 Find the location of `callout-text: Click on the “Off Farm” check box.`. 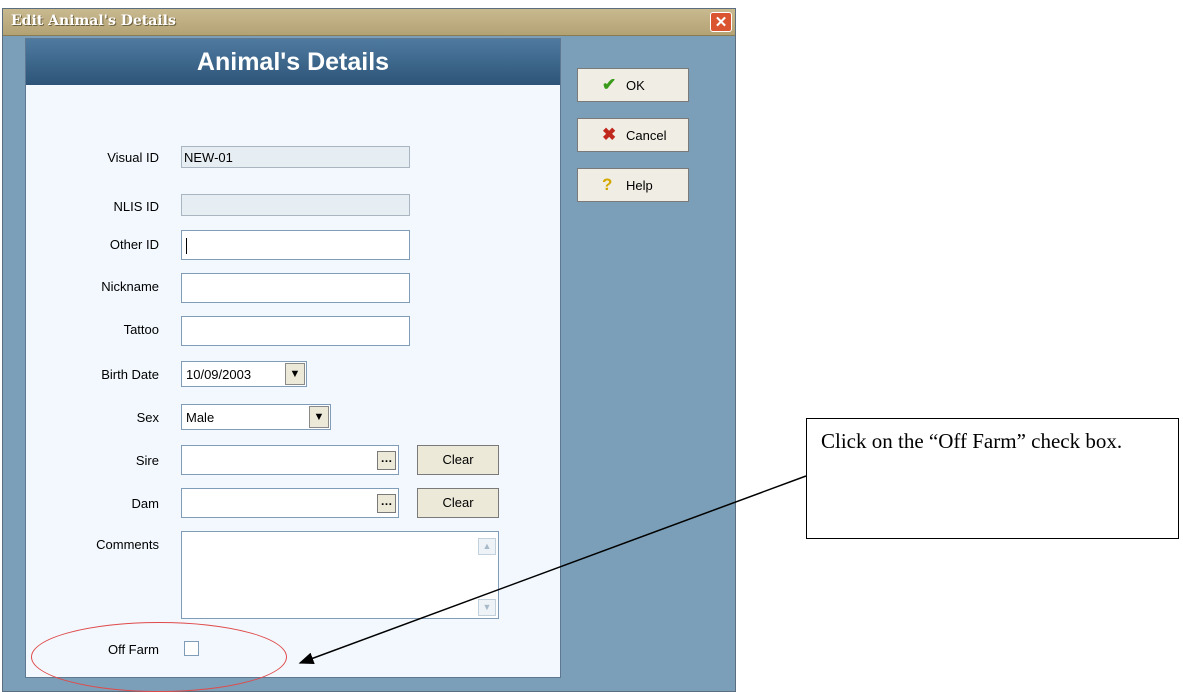

callout-text: Click on the “Off Farm” check box. is located at coordinates (972, 441).